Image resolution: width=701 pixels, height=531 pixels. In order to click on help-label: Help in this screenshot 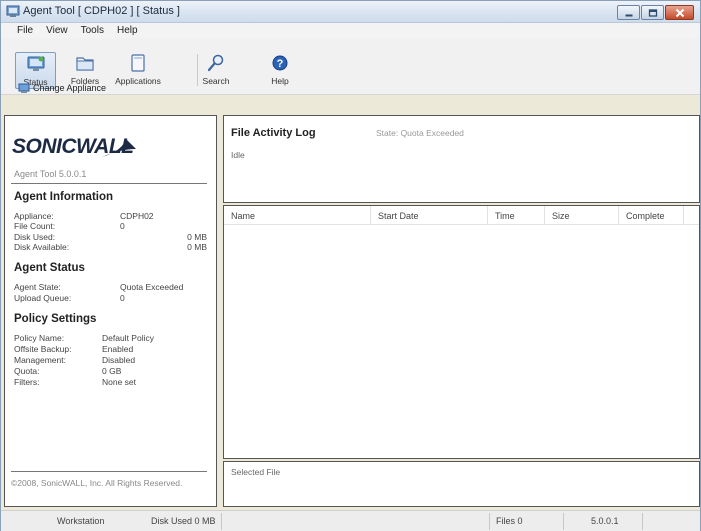, I will do `click(280, 81)`.